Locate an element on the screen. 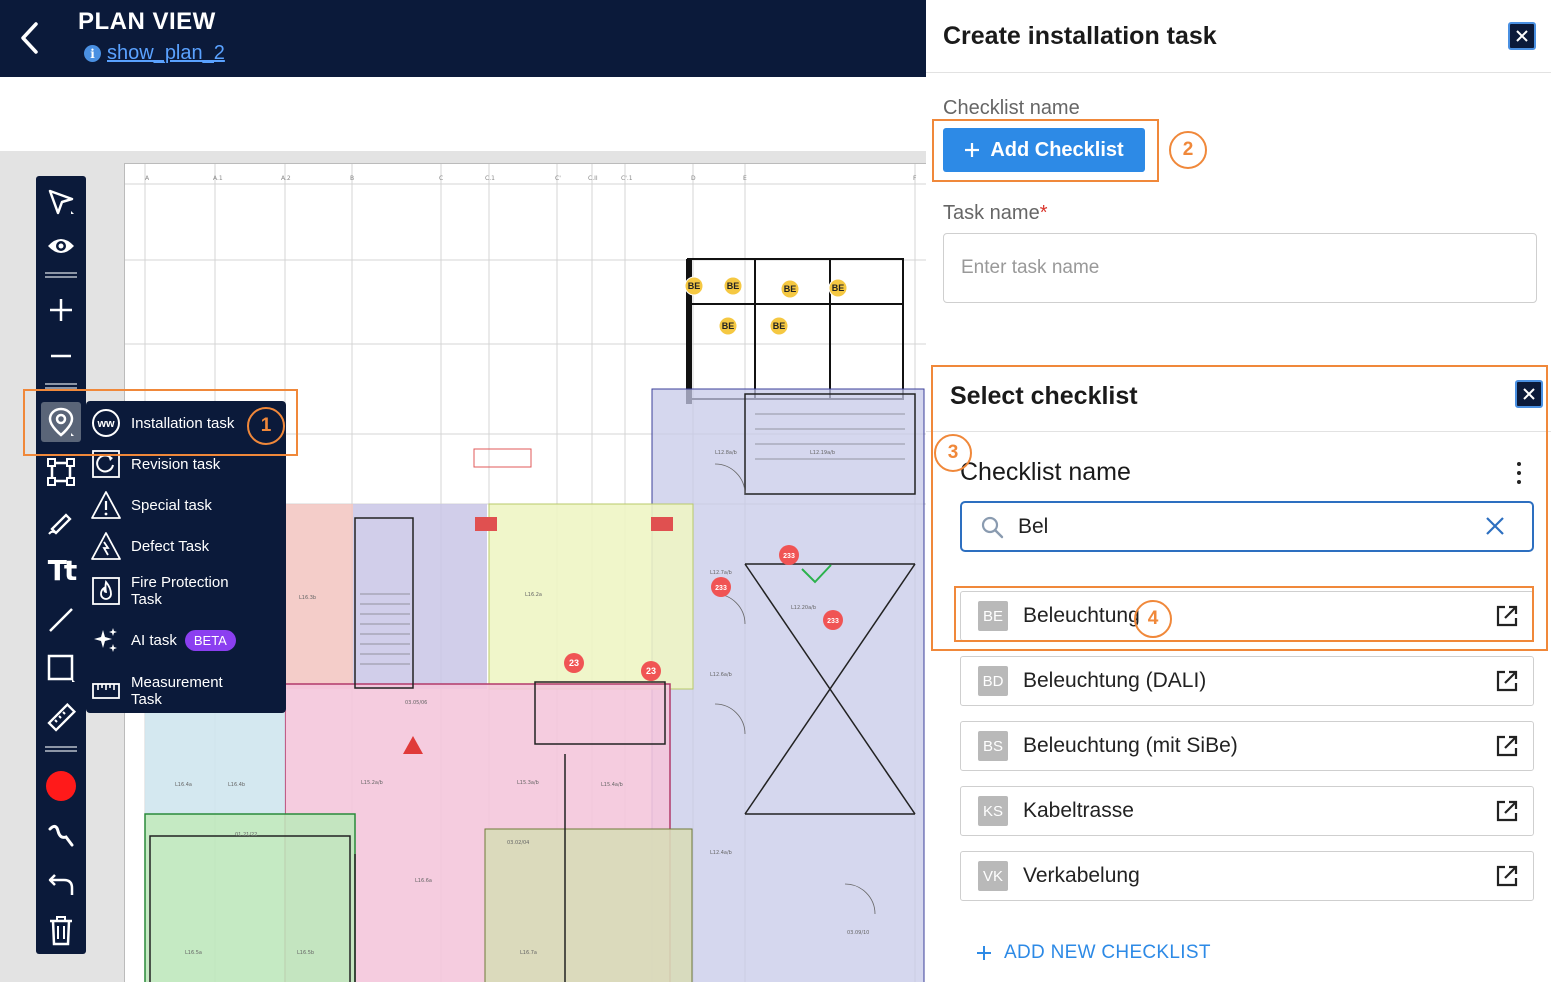 Image resolution: width=1551 pixels, height=982 pixels. beta-badge: BETA is located at coordinates (210, 640).